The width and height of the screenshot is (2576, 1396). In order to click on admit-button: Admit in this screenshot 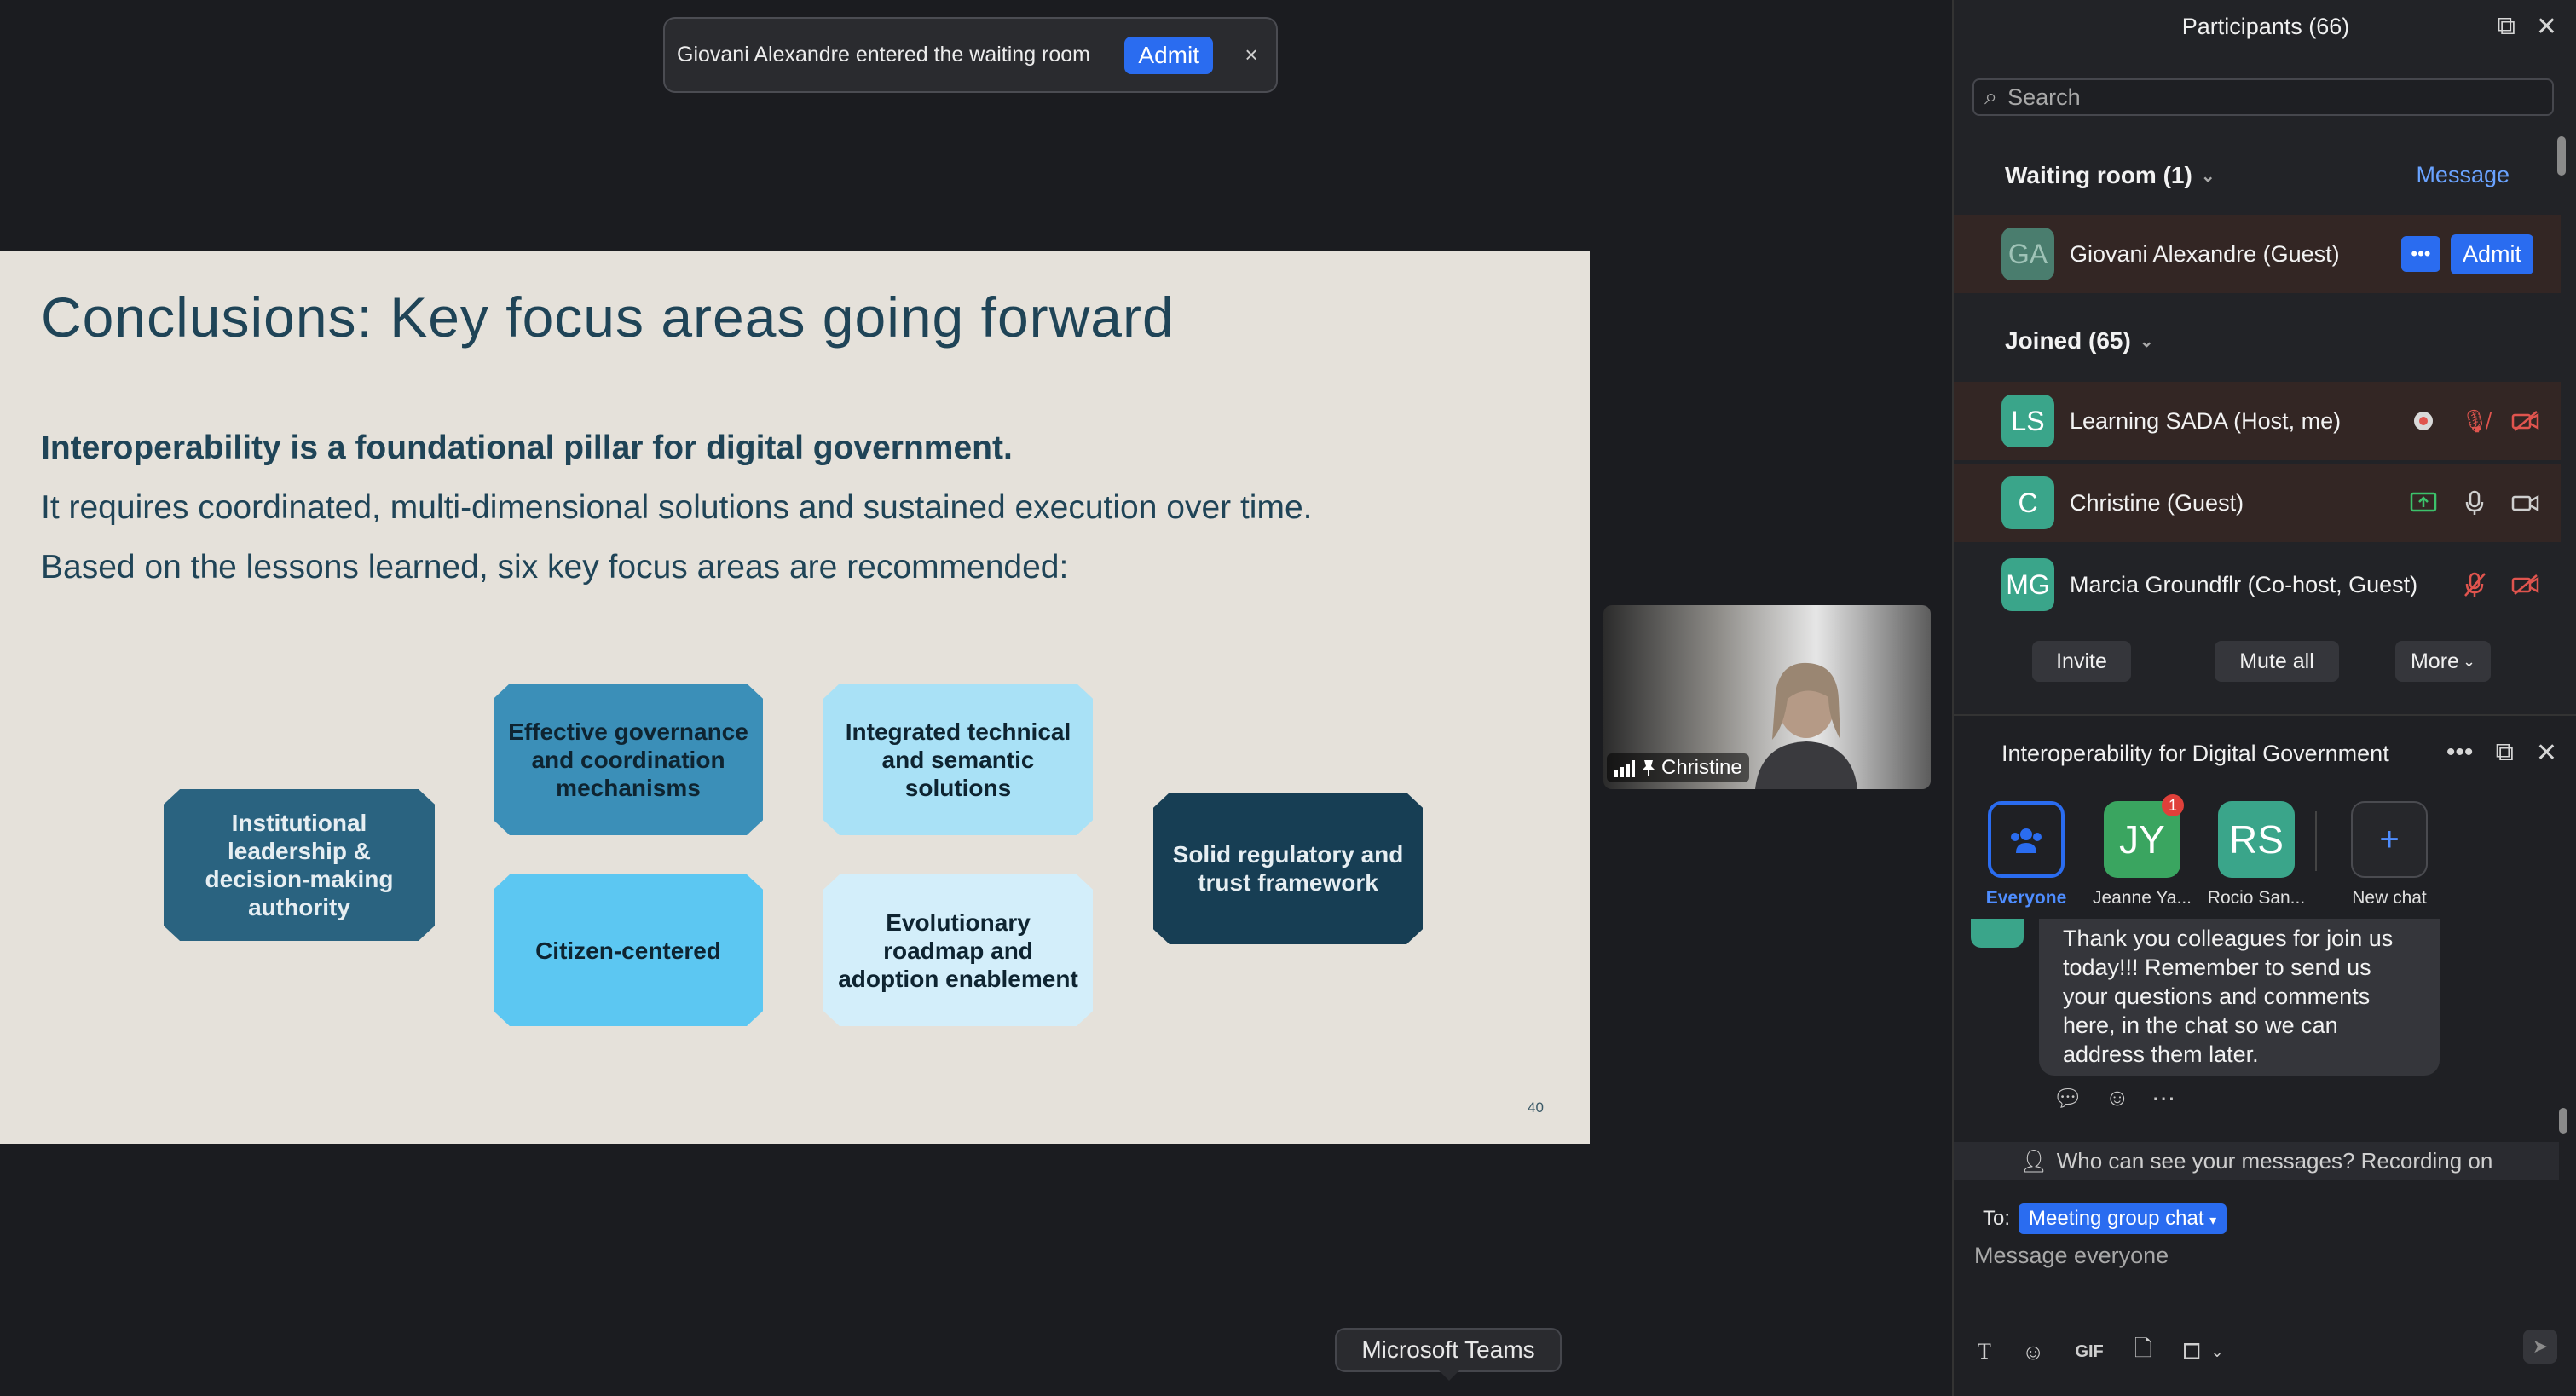, I will do `click(2491, 254)`.